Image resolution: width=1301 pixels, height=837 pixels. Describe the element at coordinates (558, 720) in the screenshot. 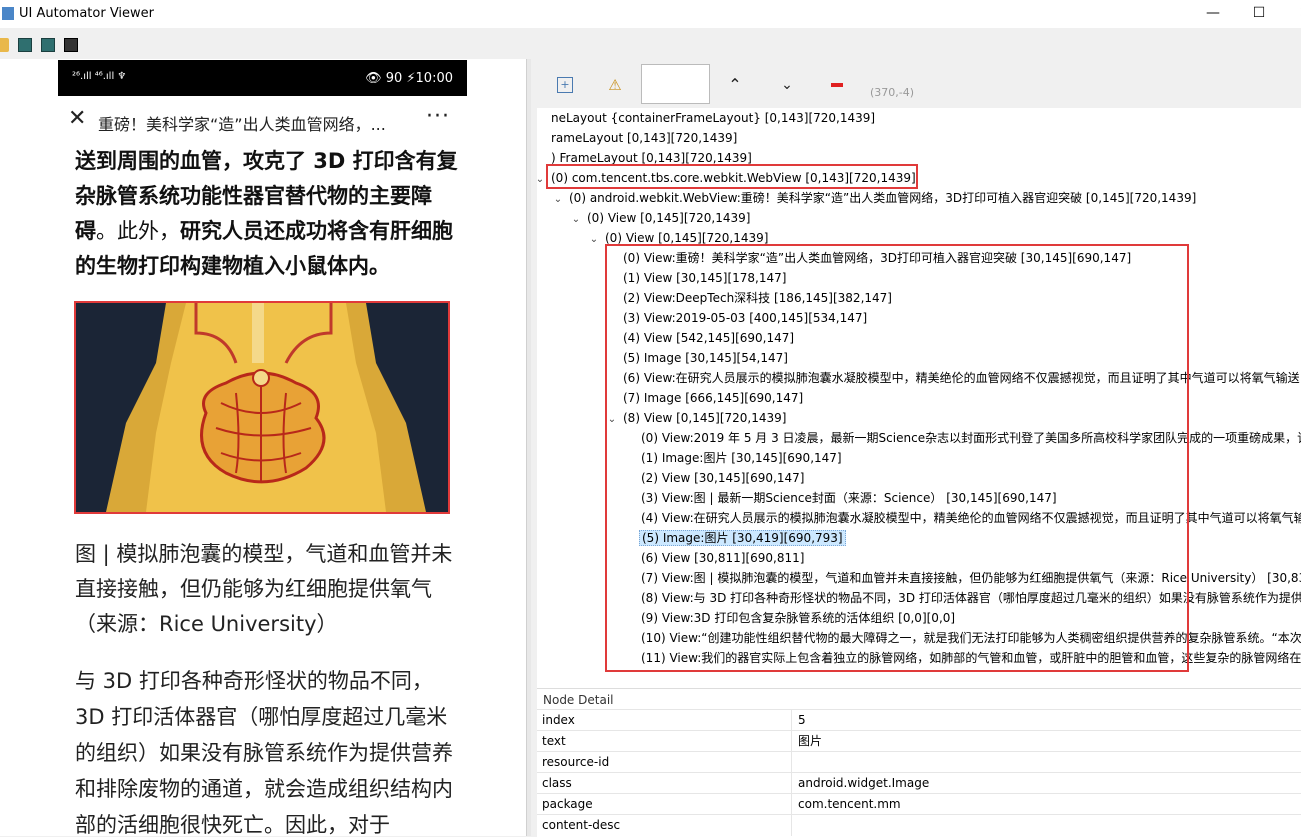

I see `detail-key: index` at that location.